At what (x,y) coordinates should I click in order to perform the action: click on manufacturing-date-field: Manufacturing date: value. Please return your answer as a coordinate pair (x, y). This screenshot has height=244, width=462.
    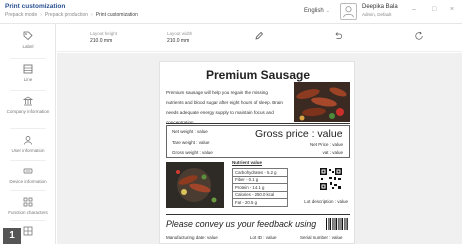
    Looking at the image, I should click on (192, 237).